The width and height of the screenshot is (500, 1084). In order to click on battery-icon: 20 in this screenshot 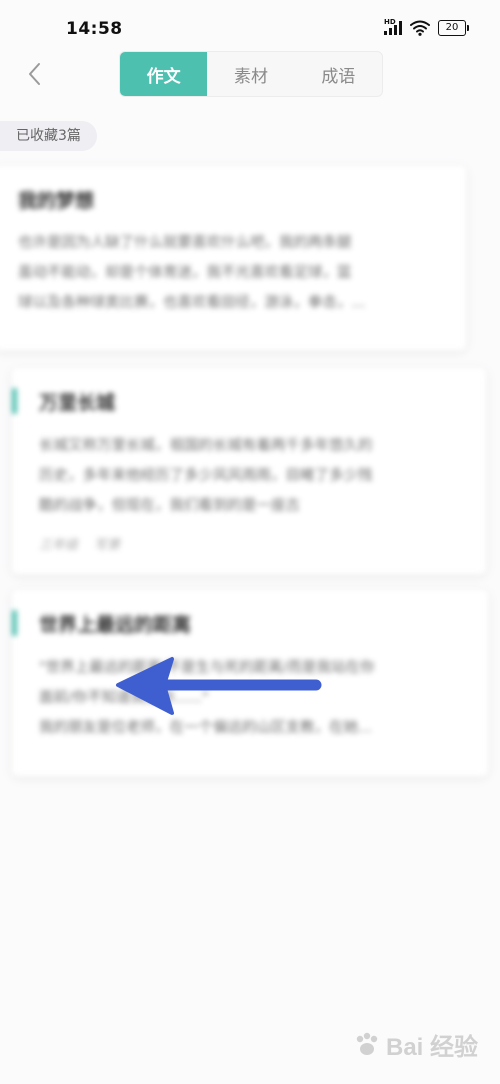, I will do `click(453, 28)`.